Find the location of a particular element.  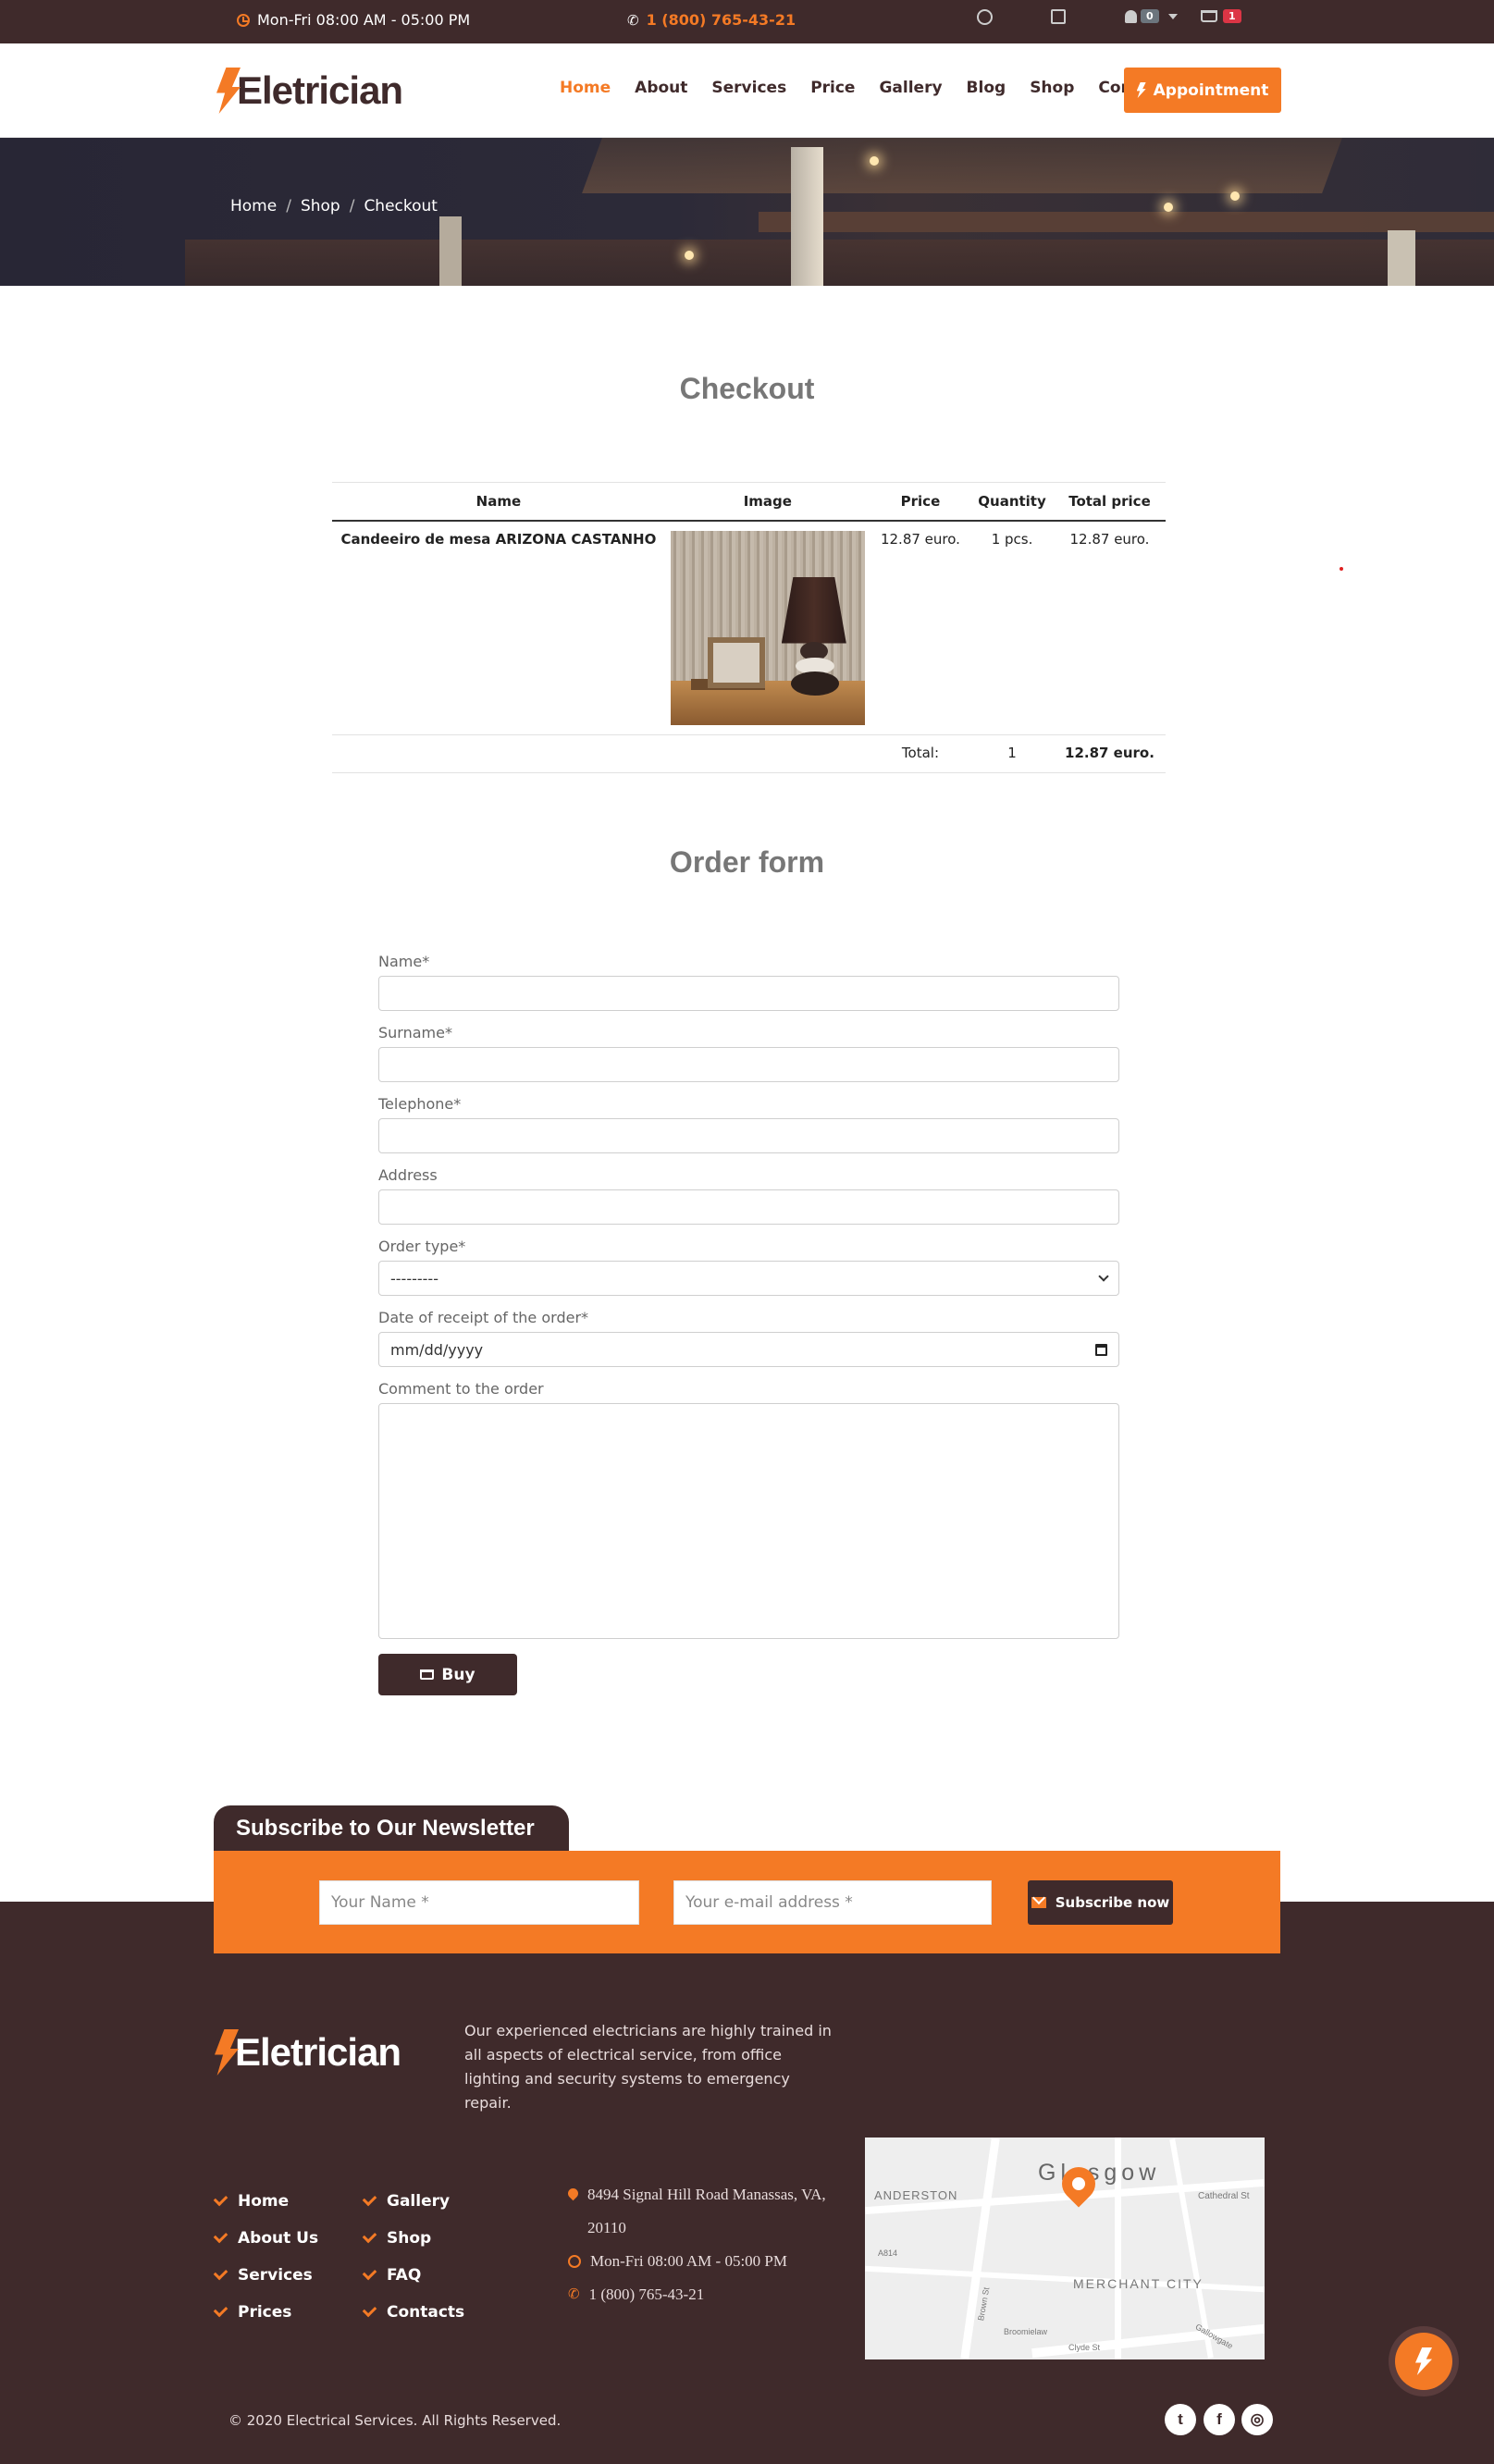

total-row: Total: 1 12.87 euro. is located at coordinates (749, 754).